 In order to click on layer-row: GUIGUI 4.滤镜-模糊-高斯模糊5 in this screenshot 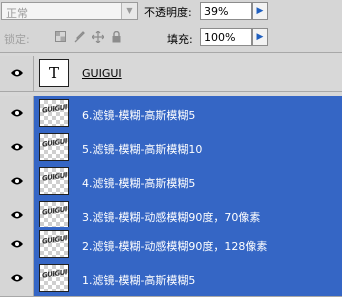, I will do `click(171, 182)`.